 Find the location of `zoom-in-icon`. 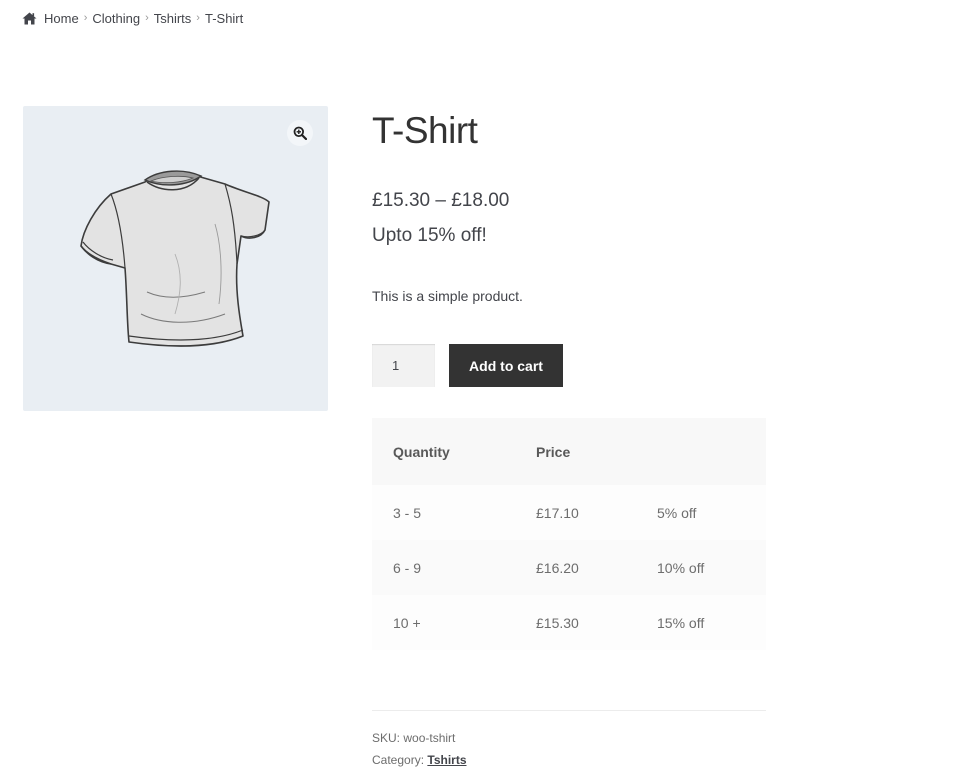

zoom-in-icon is located at coordinates (300, 133).